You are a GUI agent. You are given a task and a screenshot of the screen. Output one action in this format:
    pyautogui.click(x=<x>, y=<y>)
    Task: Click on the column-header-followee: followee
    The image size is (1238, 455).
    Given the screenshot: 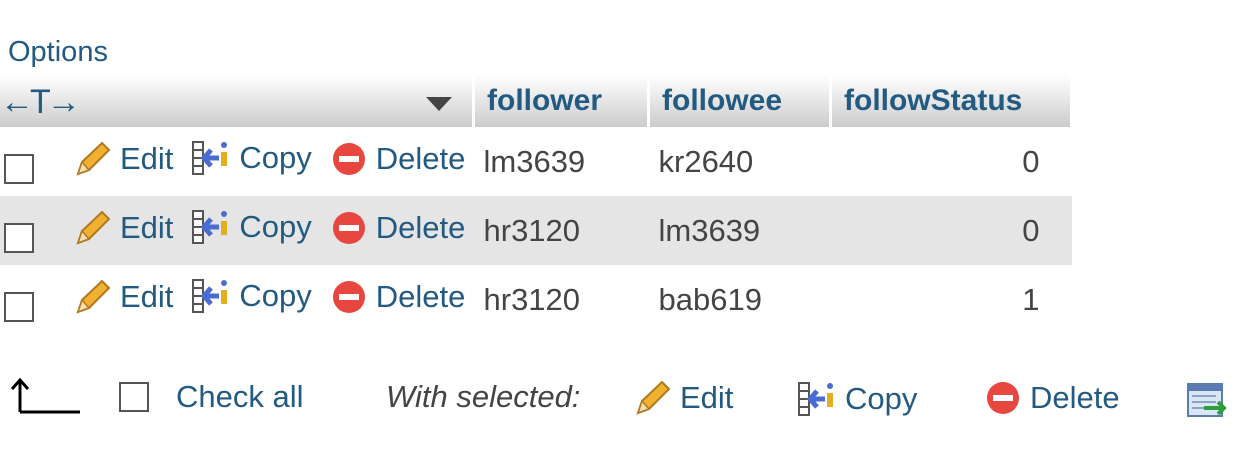 What is the action you would take?
    pyautogui.click(x=740, y=101)
    